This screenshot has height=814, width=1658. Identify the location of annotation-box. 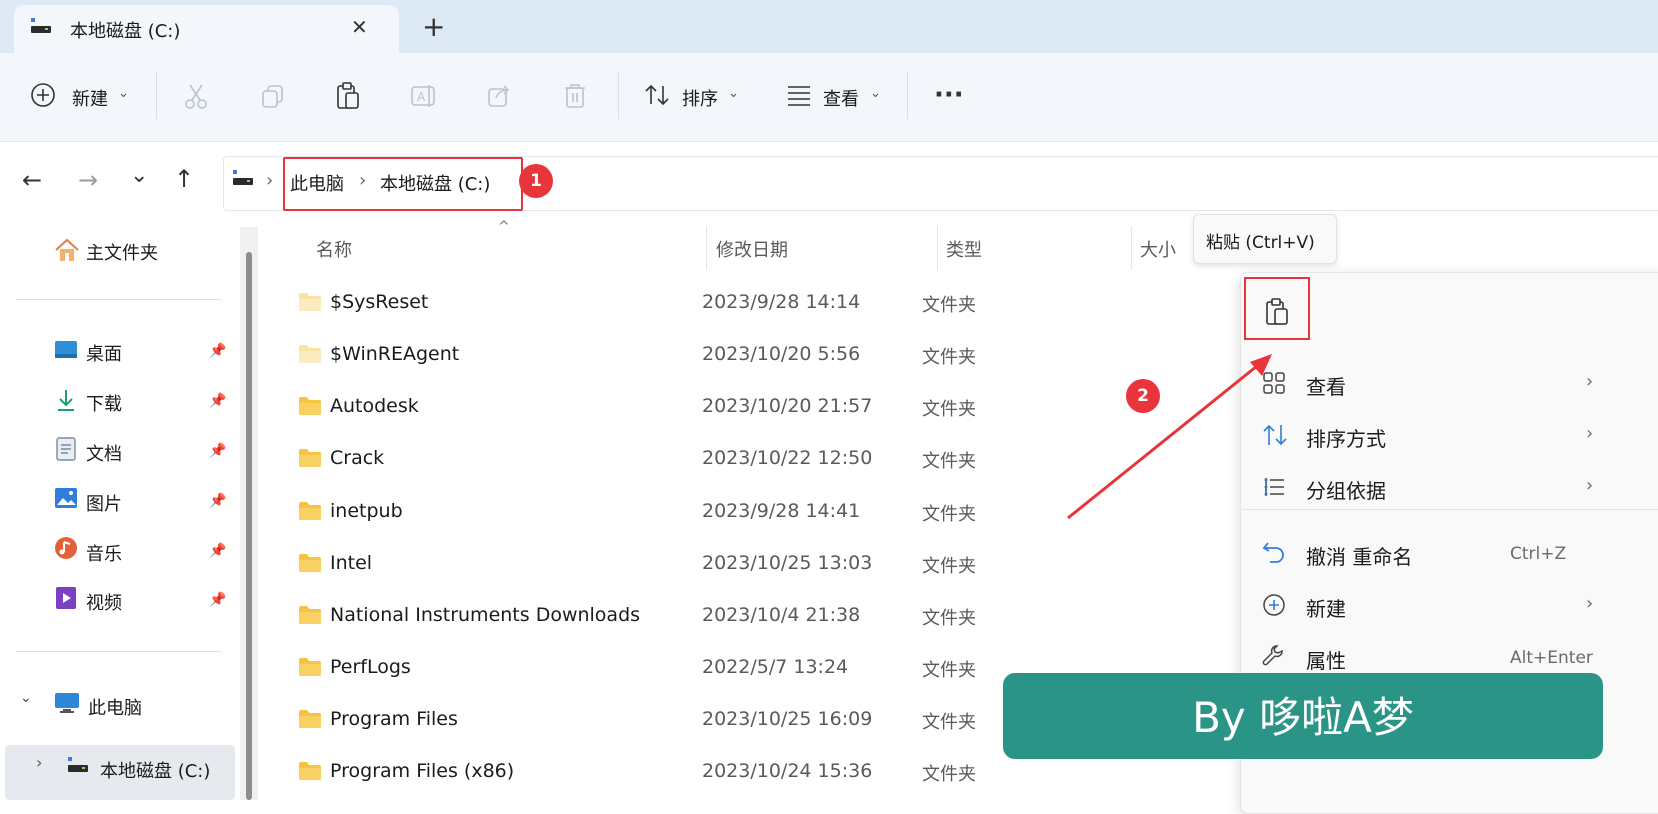
(1277, 308).